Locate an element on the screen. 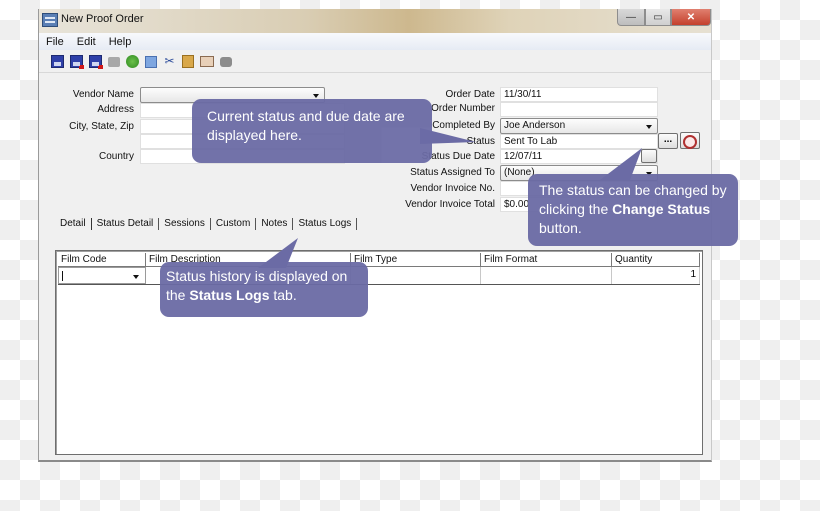 This screenshot has height=511, width=820. text-cursor is located at coordinates (62, 276).